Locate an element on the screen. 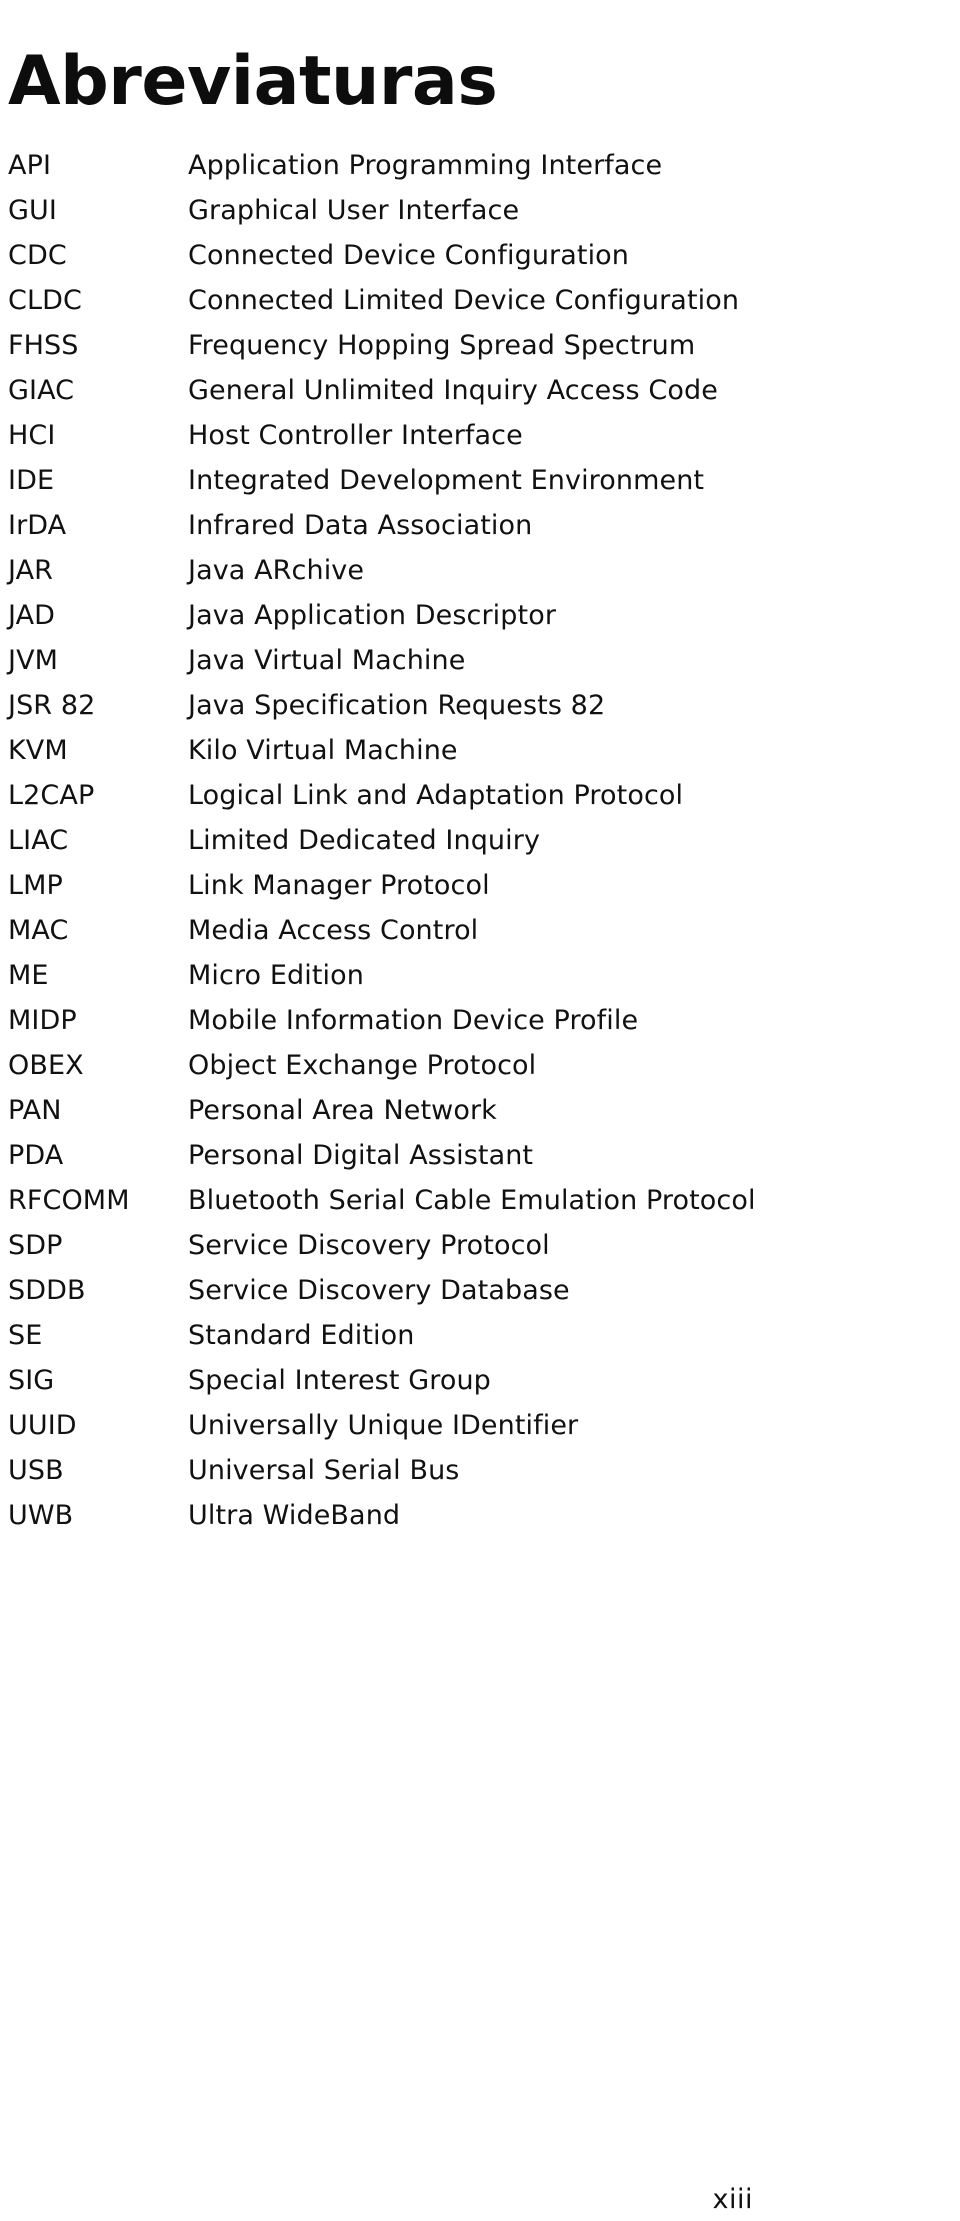 Image resolution: width=960 pixels, height=2221 pixels. abbreviation-row: API Application Programming Interface is located at coordinates (480, 165).